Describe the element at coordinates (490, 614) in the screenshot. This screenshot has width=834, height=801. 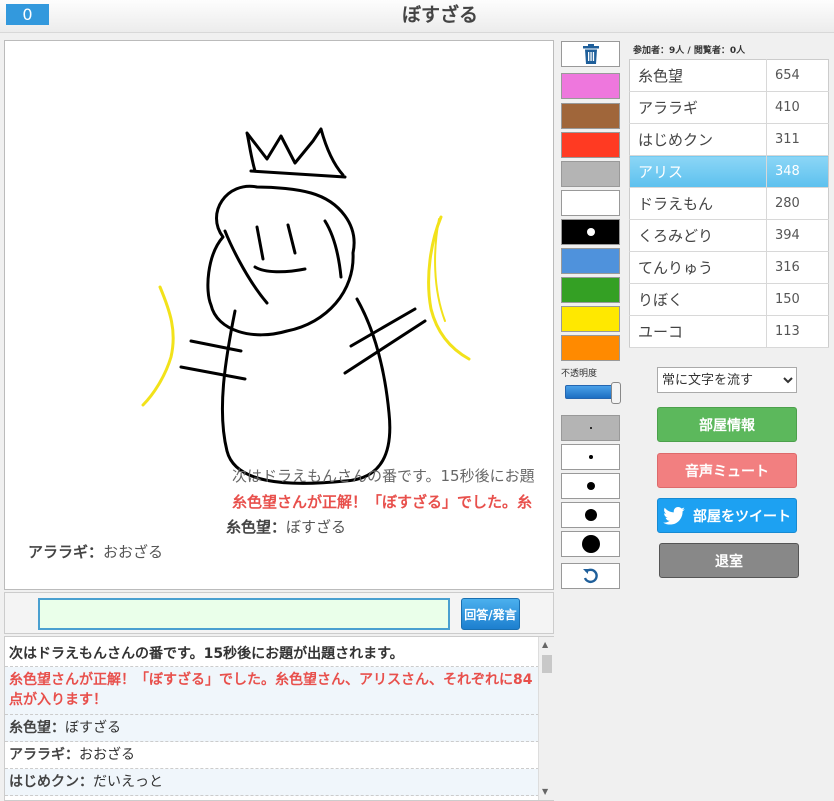
I see `submit-answer-button: 回答/発言` at that location.